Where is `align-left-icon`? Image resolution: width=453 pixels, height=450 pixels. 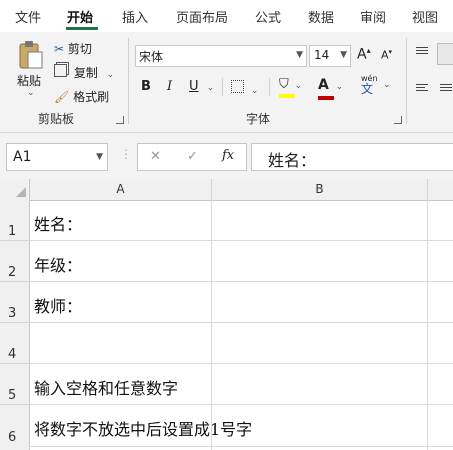
align-left-icon is located at coordinates (422, 87).